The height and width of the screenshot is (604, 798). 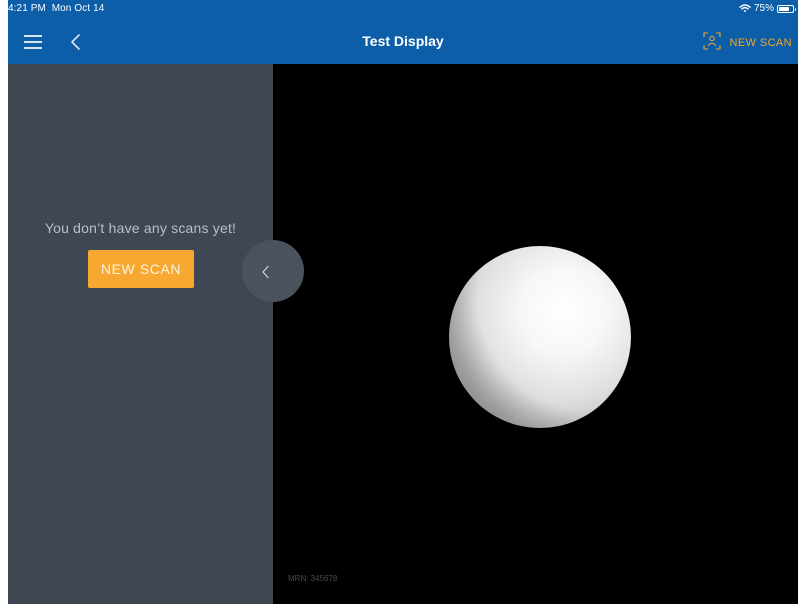 What do you see at coordinates (540, 337) in the screenshot?
I see `sphere-model` at bounding box center [540, 337].